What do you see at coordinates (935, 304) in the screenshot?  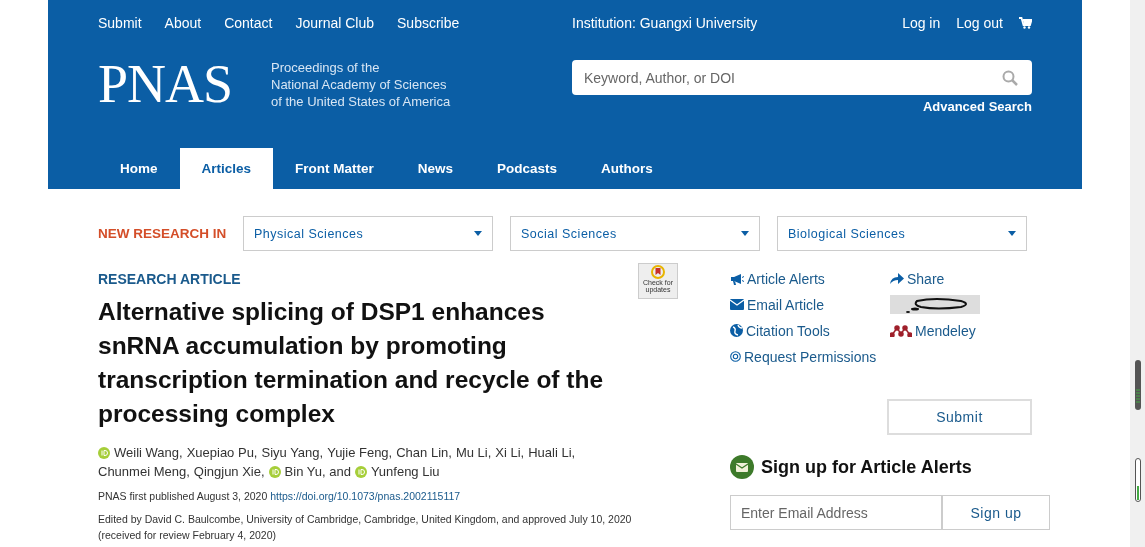 I see `thought-bubble-icon` at bounding box center [935, 304].